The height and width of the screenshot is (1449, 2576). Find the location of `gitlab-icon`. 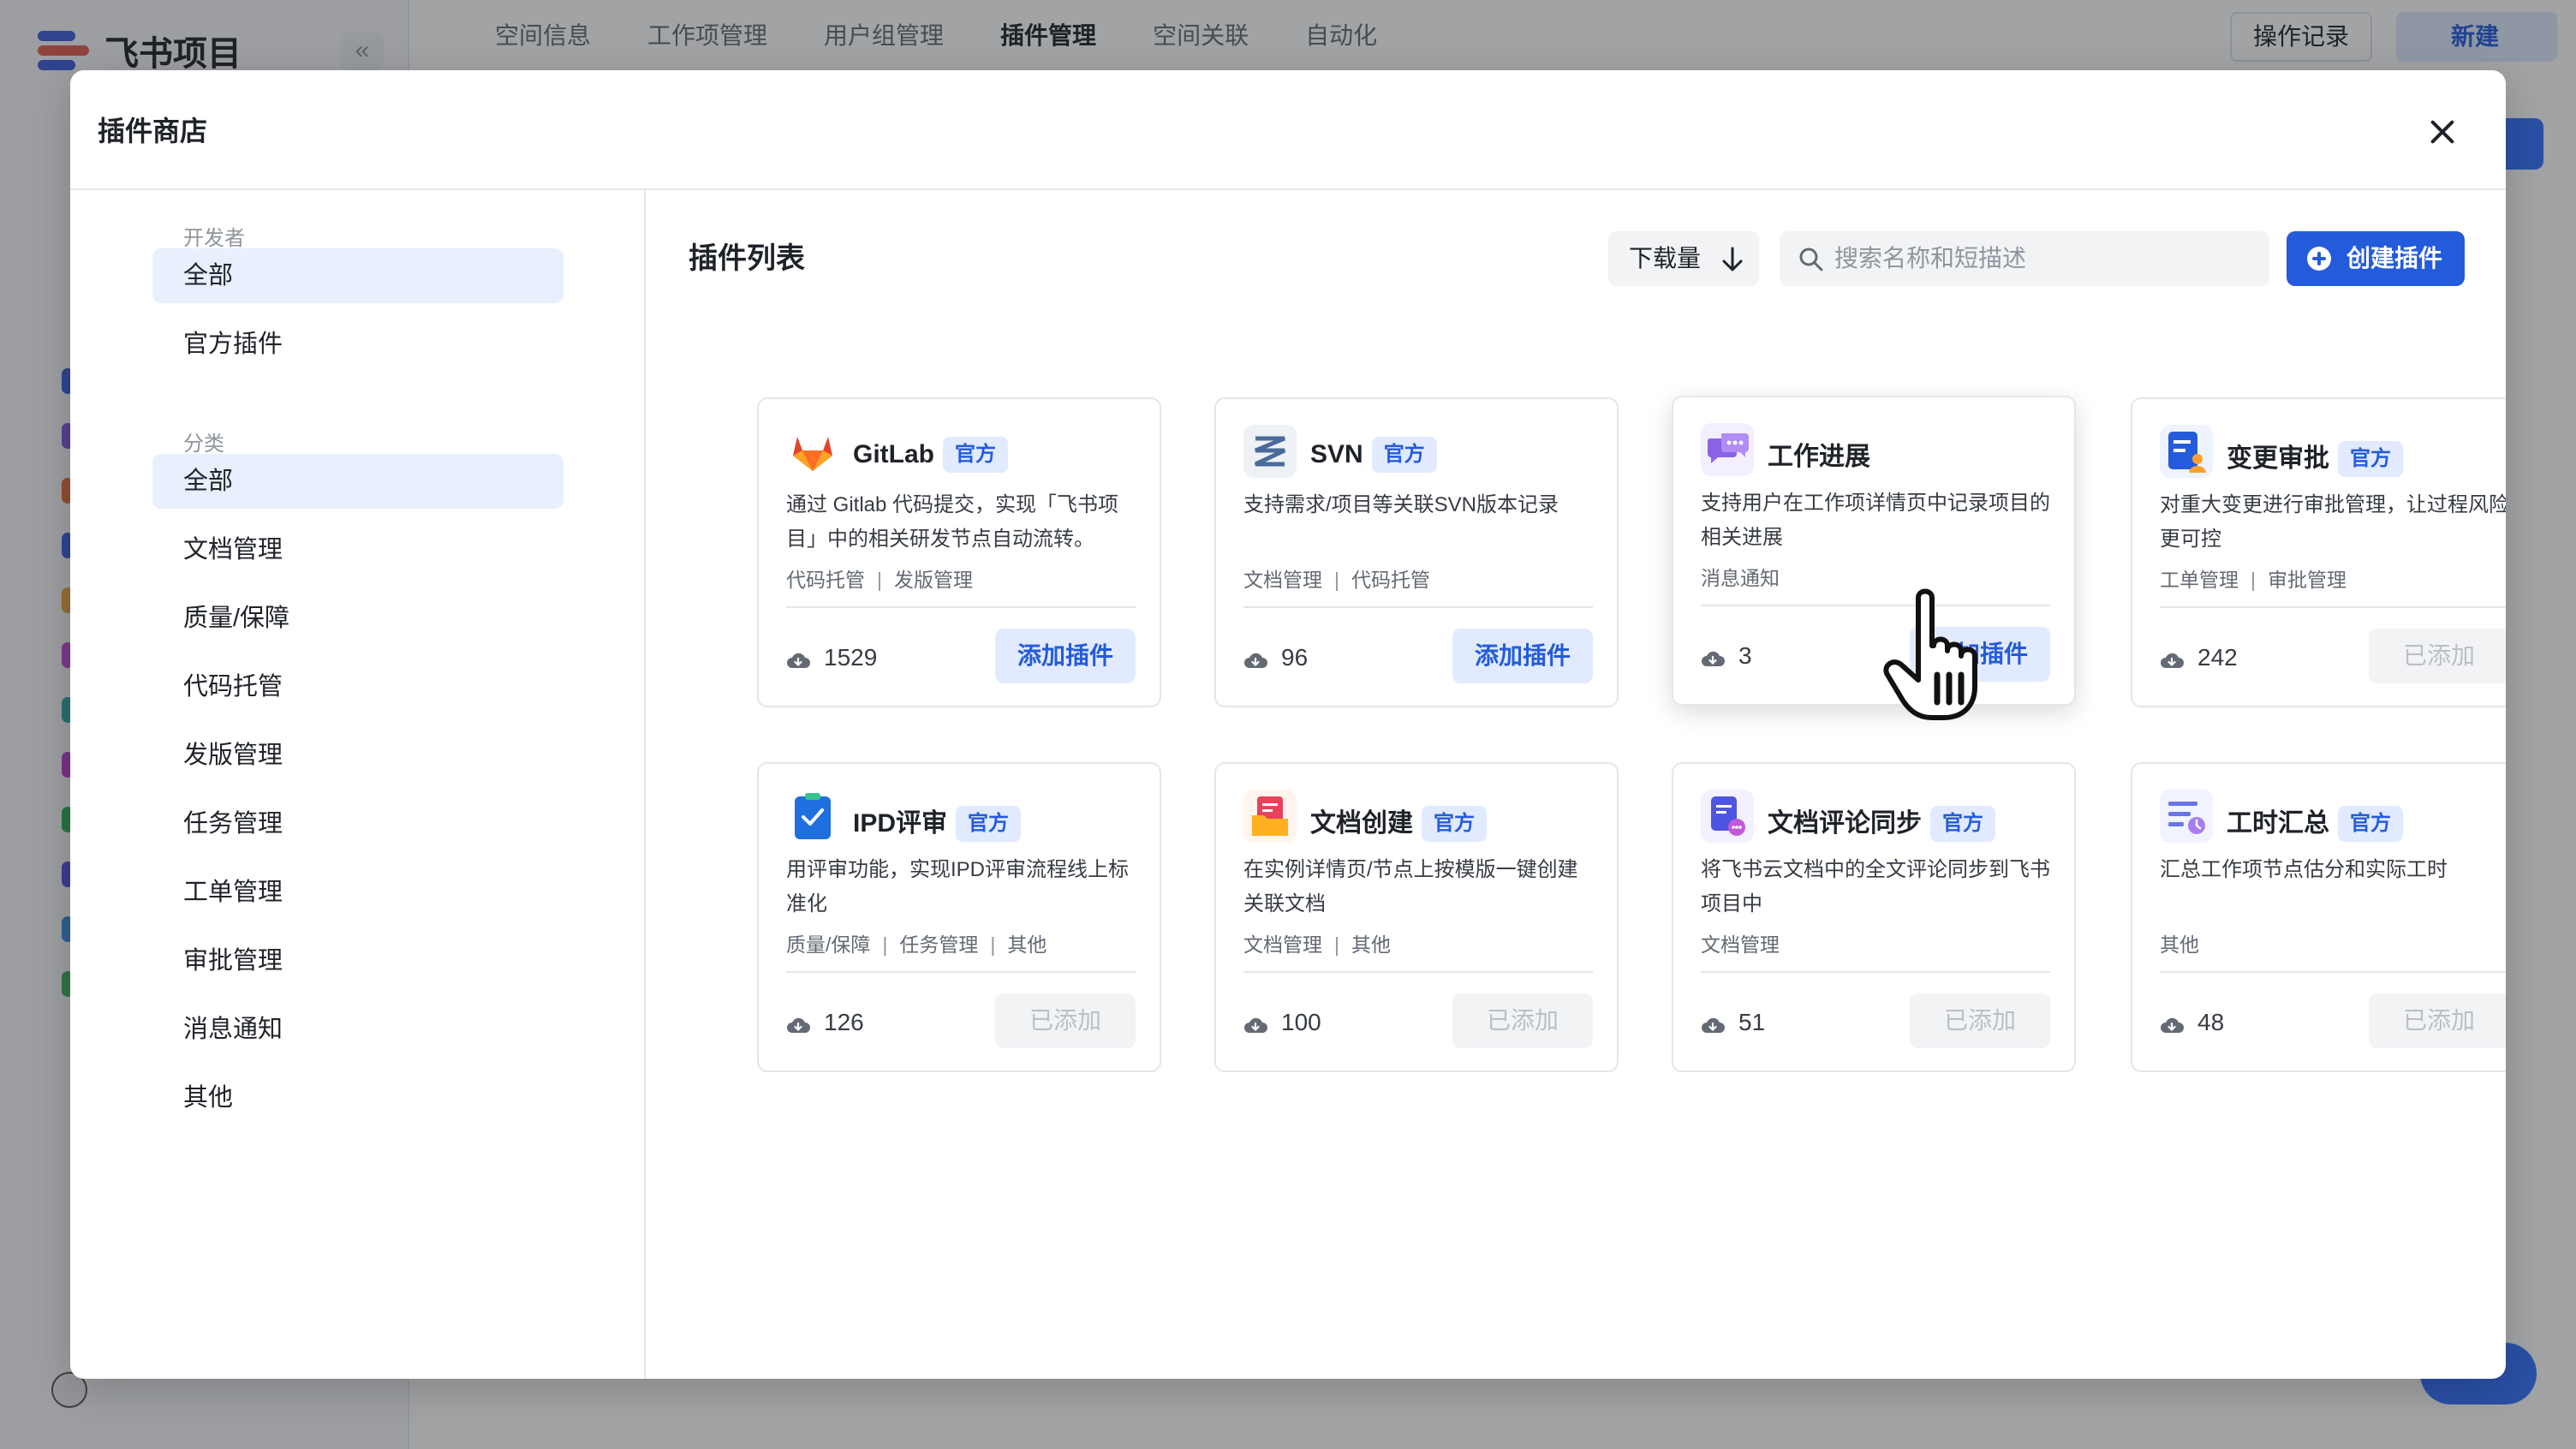

gitlab-icon is located at coordinates (812, 452).